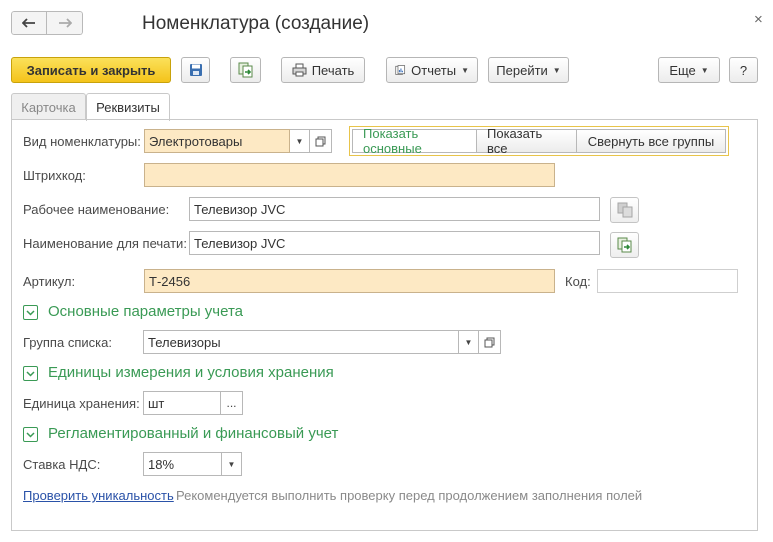 The image size is (773, 542). What do you see at coordinates (394, 209) in the screenshot?
I see `work-name-field: Телевизор JVC` at bounding box center [394, 209].